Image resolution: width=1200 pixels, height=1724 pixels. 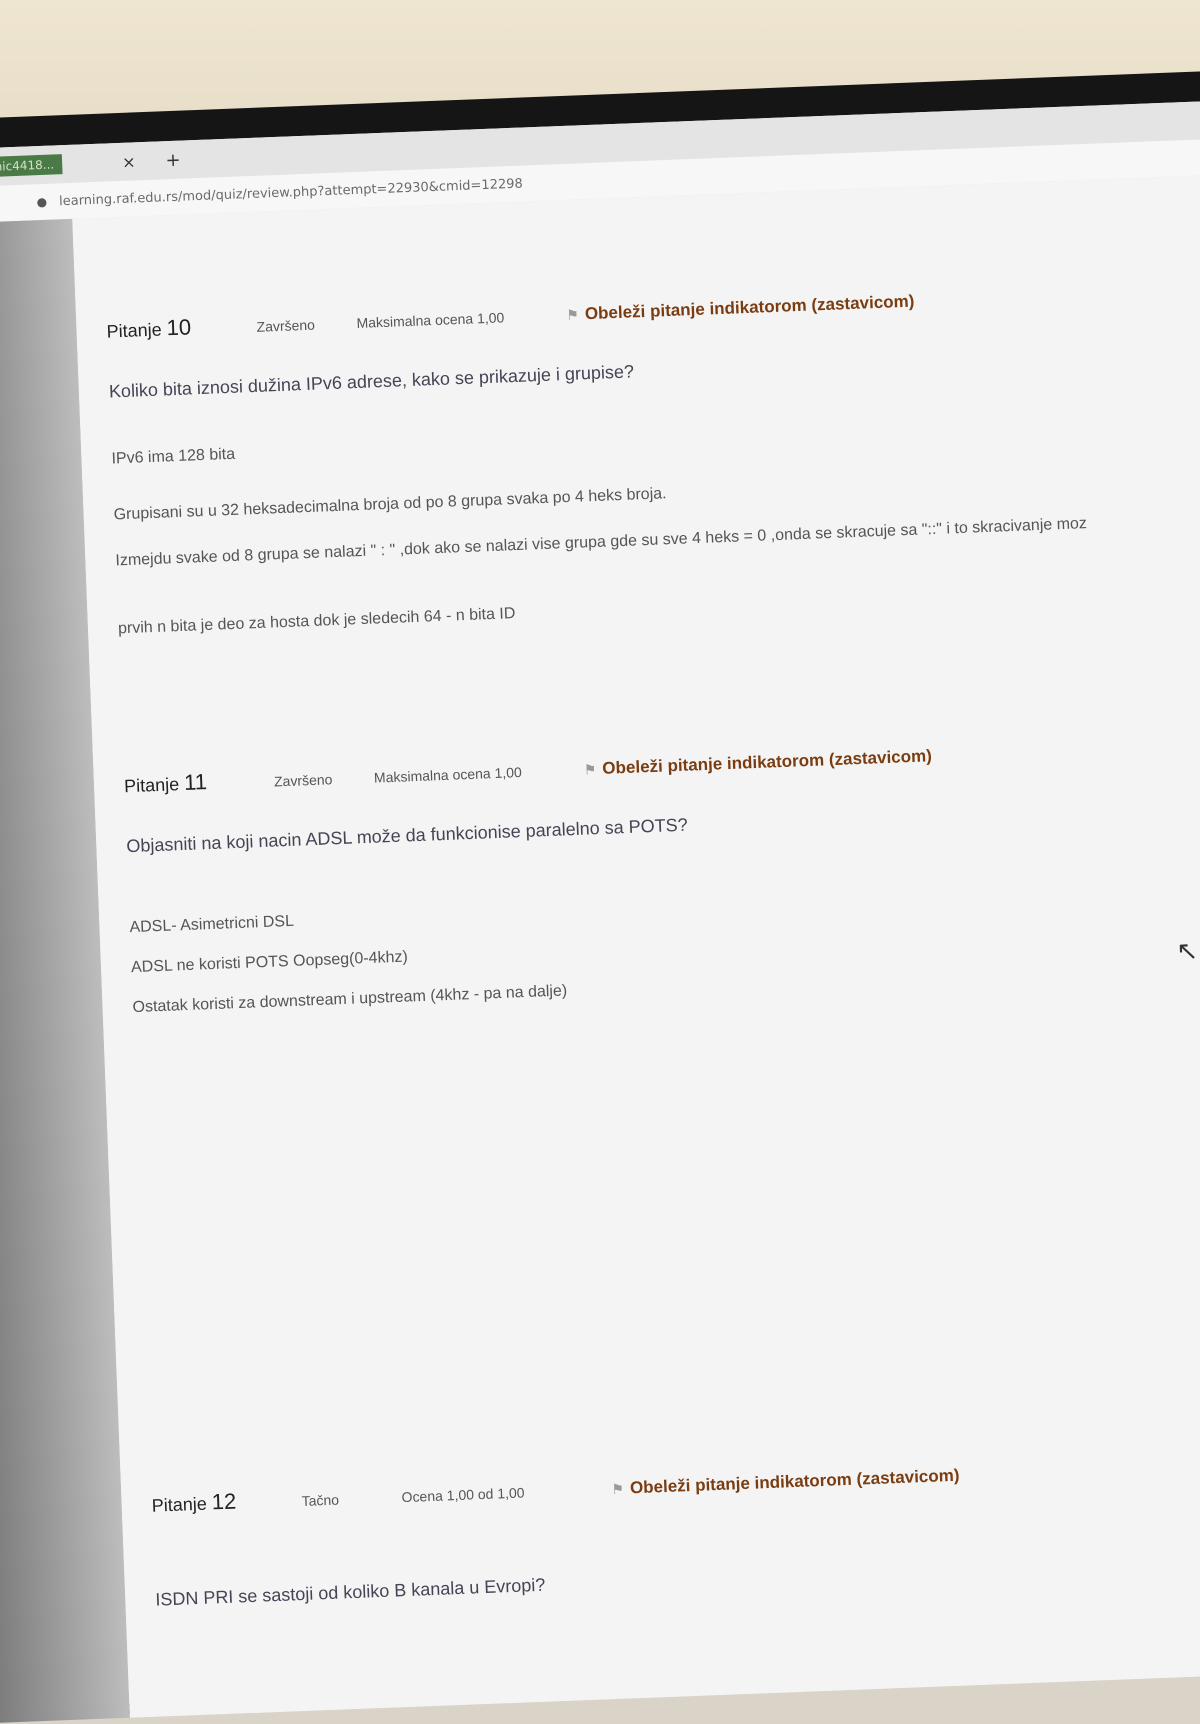 What do you see at coordinates (149, 328) in the screenshot?
I see `question-label: Pitanje 10` at bounding box center [149, 328].